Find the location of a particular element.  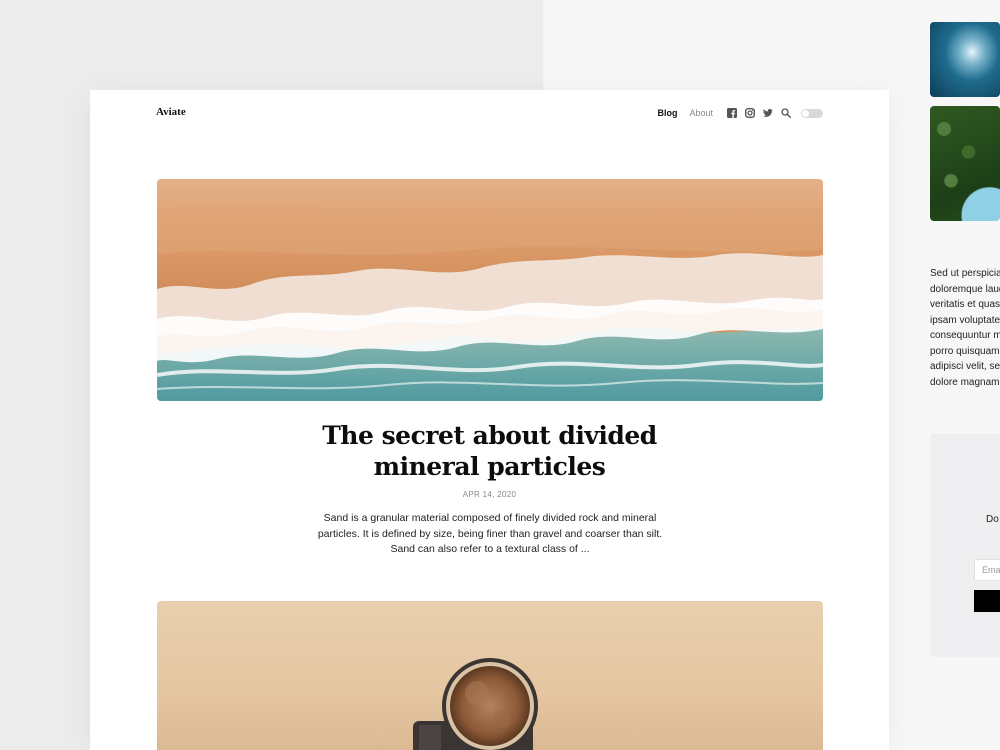

top-nav: Blog About is located at coordinates (740, 113).